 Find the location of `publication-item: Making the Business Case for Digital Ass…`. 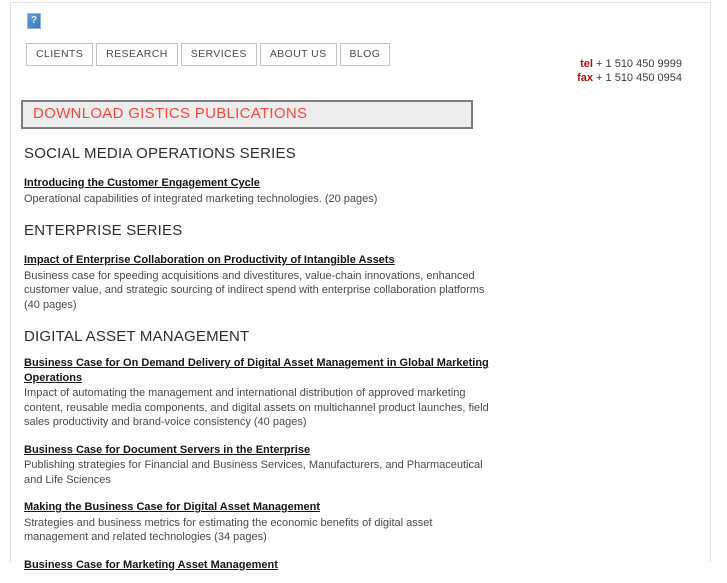

publication-item: Making the Business Case for Digital Ass… is located at coordinates (264, 521).